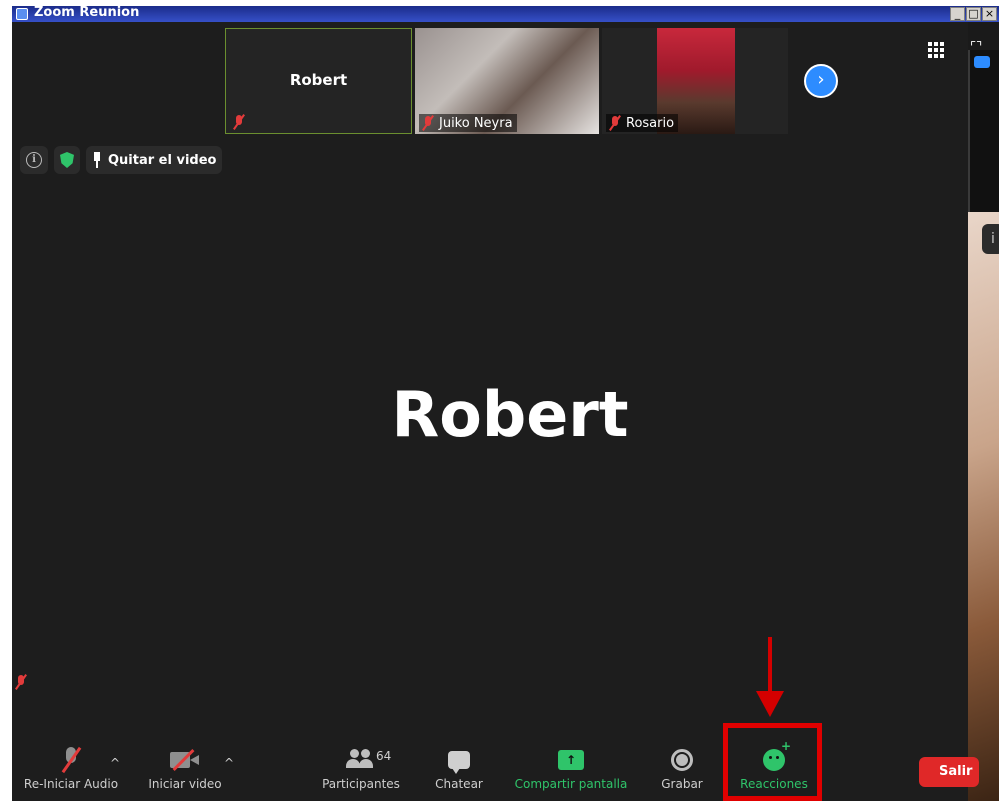 The width and height of the screenshot is (999, 801). Describe the element at coordinates (682, 784) in the screenshot. I see `record-label: Grabar` at that location.